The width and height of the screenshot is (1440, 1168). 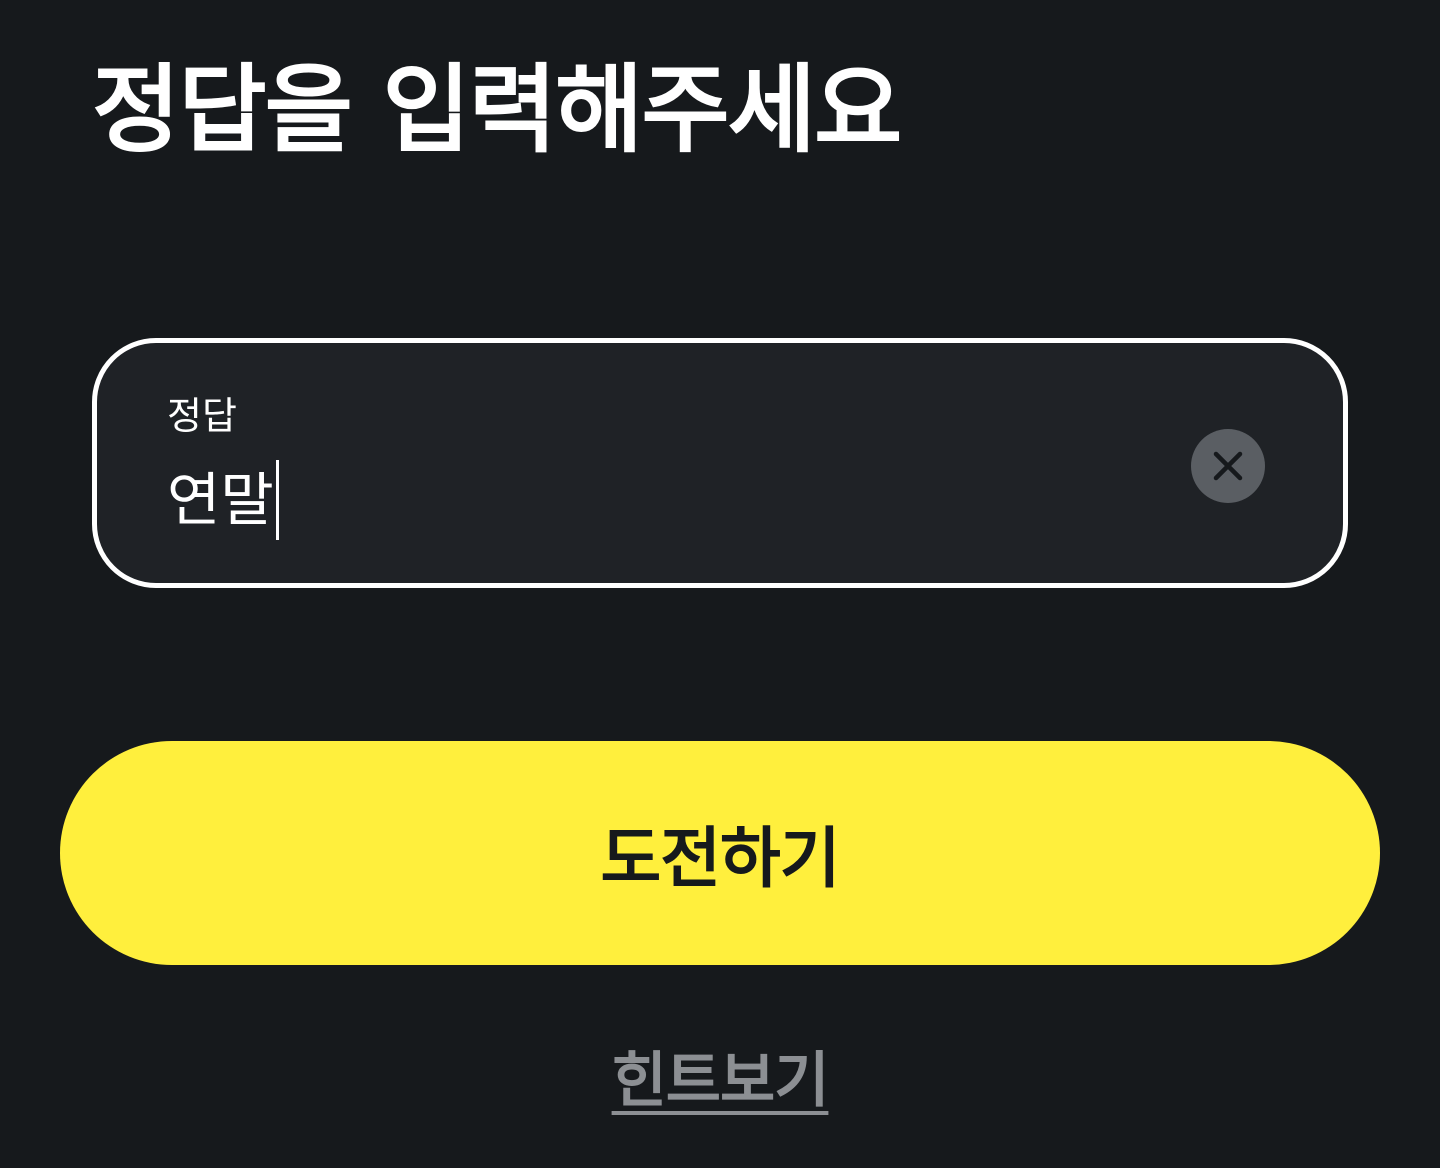 I want to click on answer-field-label: 정답, so click(x=202, y=416).